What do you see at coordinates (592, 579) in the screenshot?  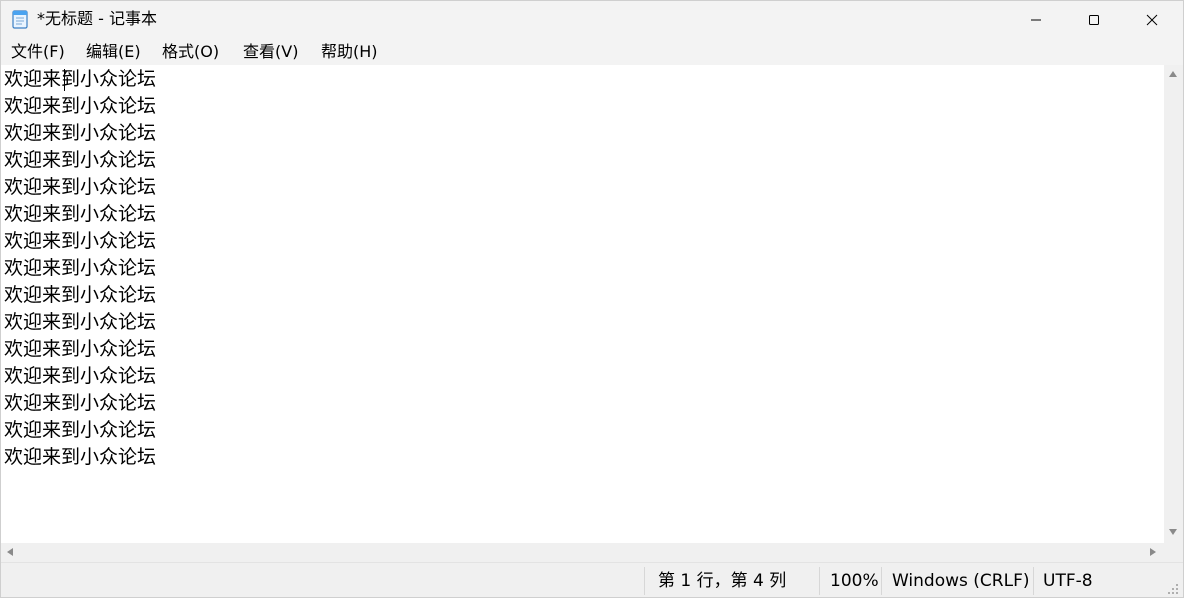 I see `status-bar: 第 1 行，第 4 列 100% Windows (CRLF) UTF-8` at bounding box center [592, 579].